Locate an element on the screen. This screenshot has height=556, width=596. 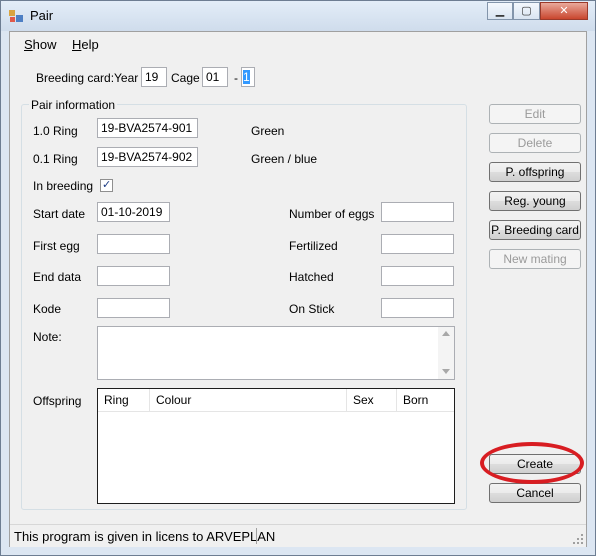
pair-information-title: Pair information is located at coordinates (73, 105).